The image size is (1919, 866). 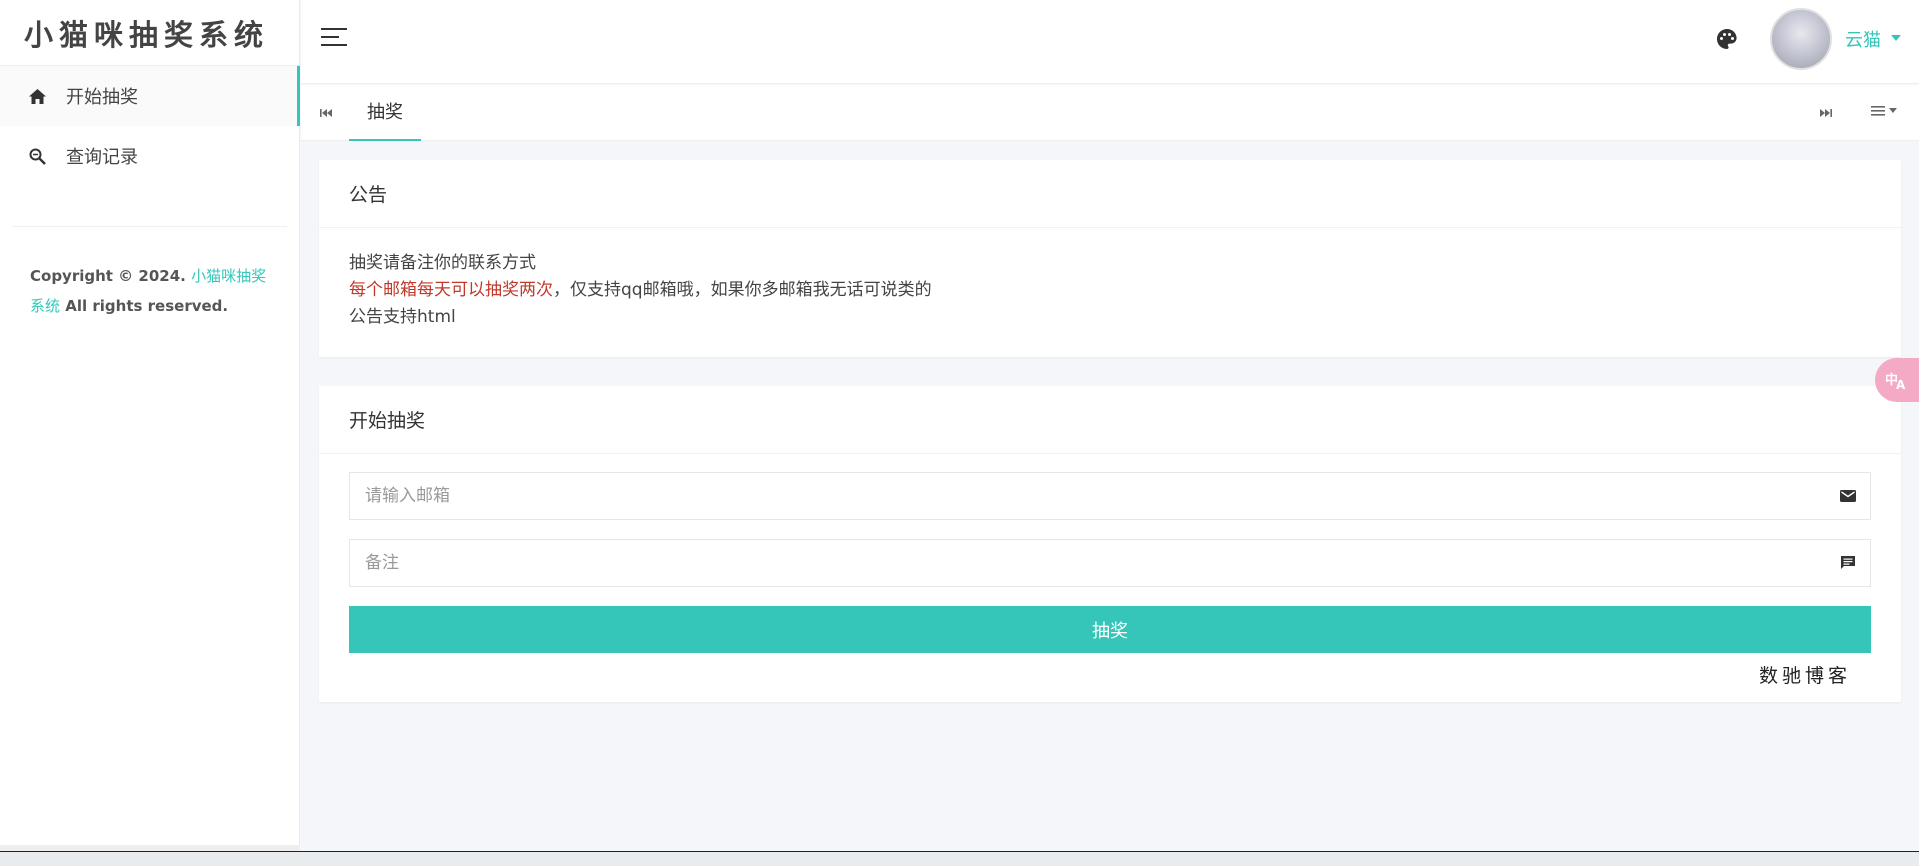 What do you see at coordinates (108, 276) in the screenshot?
I see `copyright-prefix: Copyright © 2024.` at bounding box center [108, 276].